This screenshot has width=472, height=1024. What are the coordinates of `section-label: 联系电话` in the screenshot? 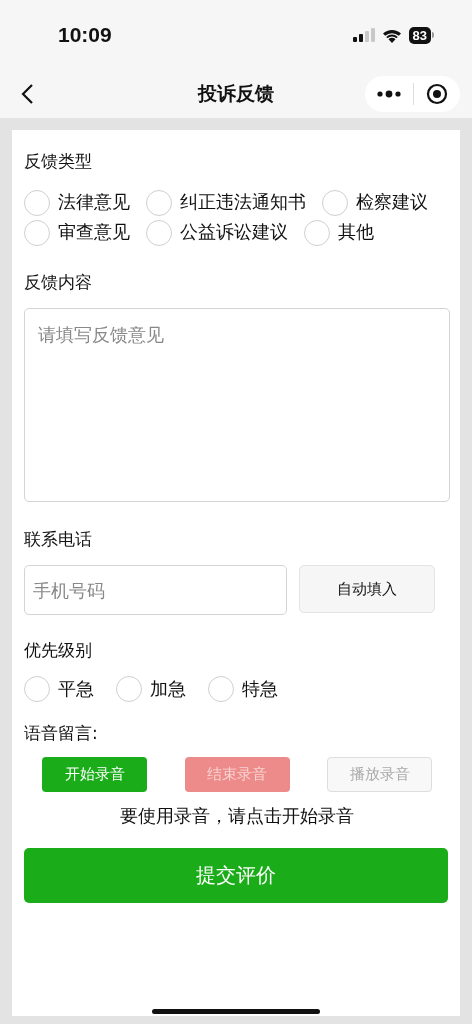 It's located at (58, 539).